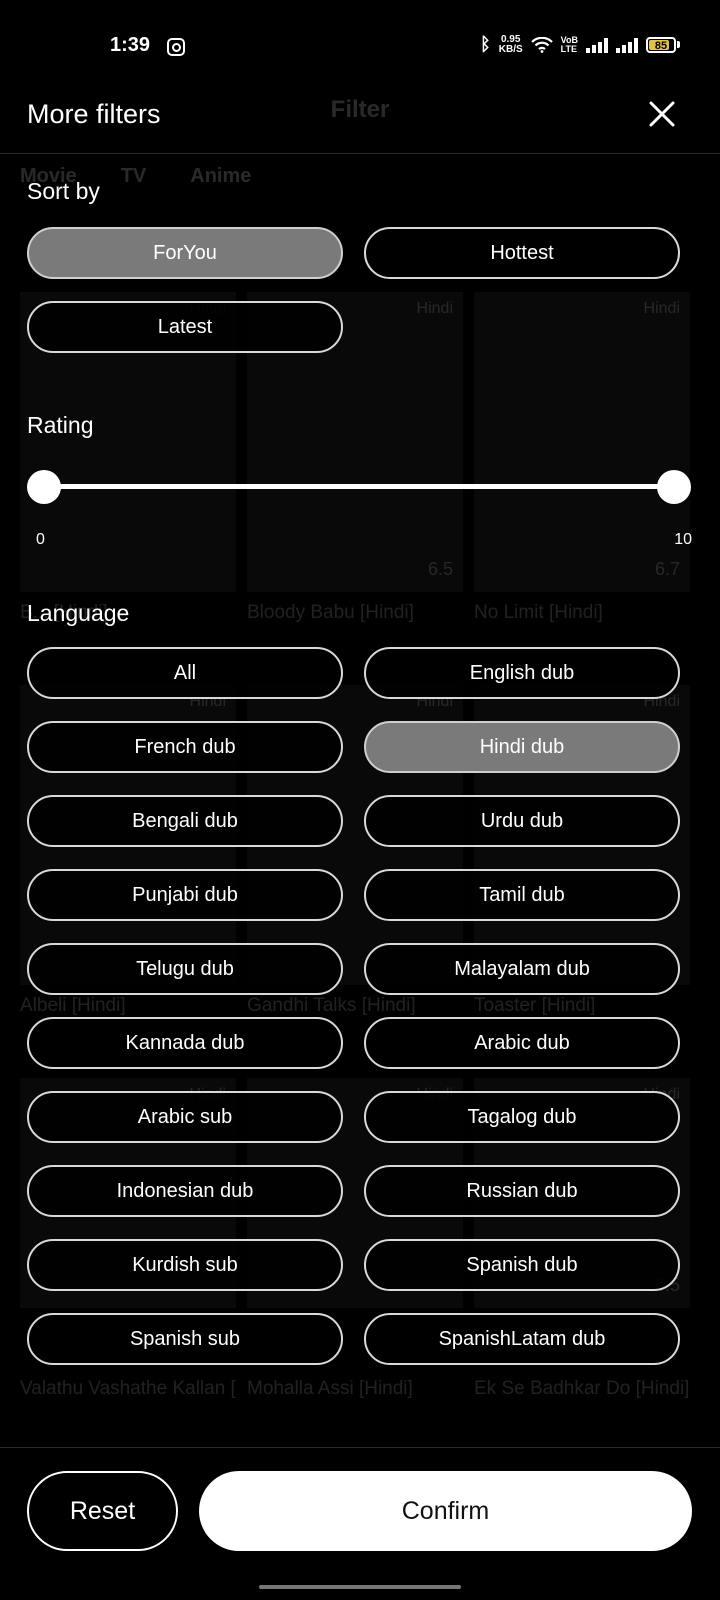  I want to click on language-option-button: SpanishLatam dub, so click(522, 1339).